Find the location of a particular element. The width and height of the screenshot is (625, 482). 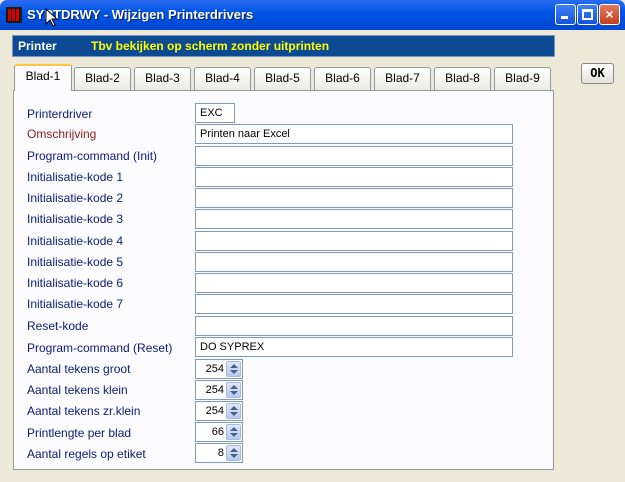

maximize-button is located at coordinates (587, 14).